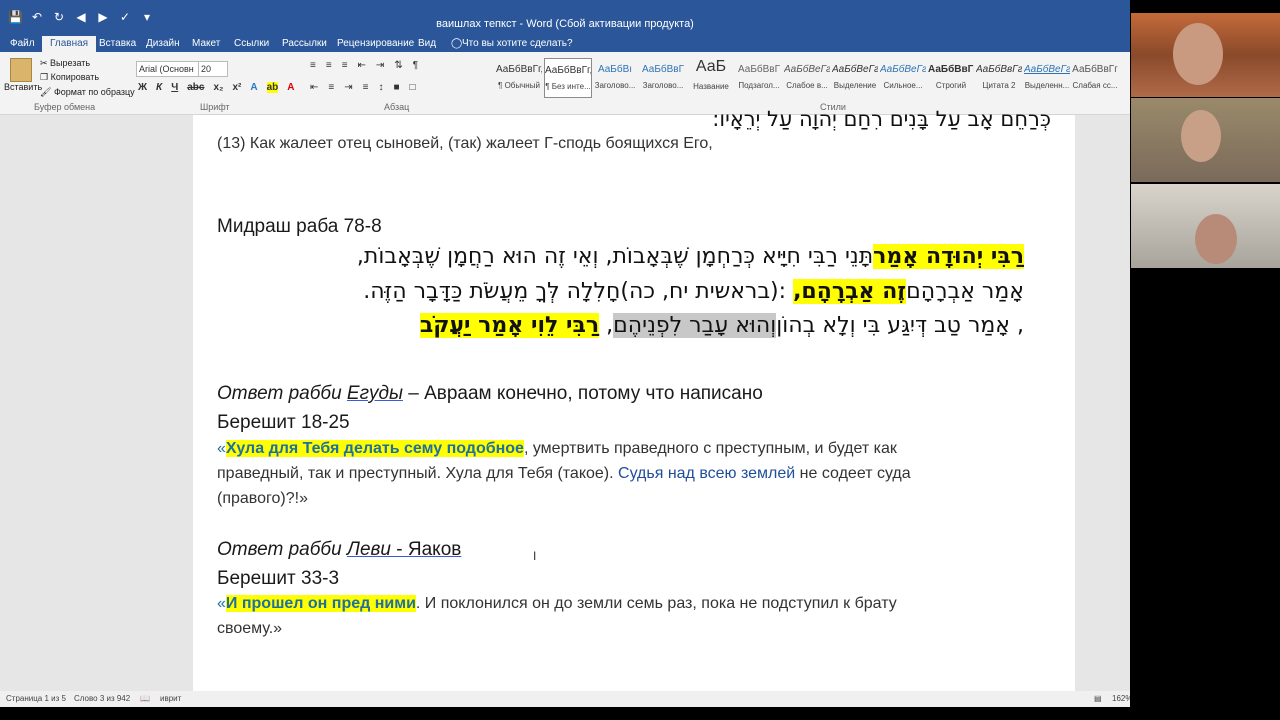  What do you see at coordinates (457, 43) in the screenshot?
I see `lightbulb-icon: ◯` at bounding box center [457, 43].